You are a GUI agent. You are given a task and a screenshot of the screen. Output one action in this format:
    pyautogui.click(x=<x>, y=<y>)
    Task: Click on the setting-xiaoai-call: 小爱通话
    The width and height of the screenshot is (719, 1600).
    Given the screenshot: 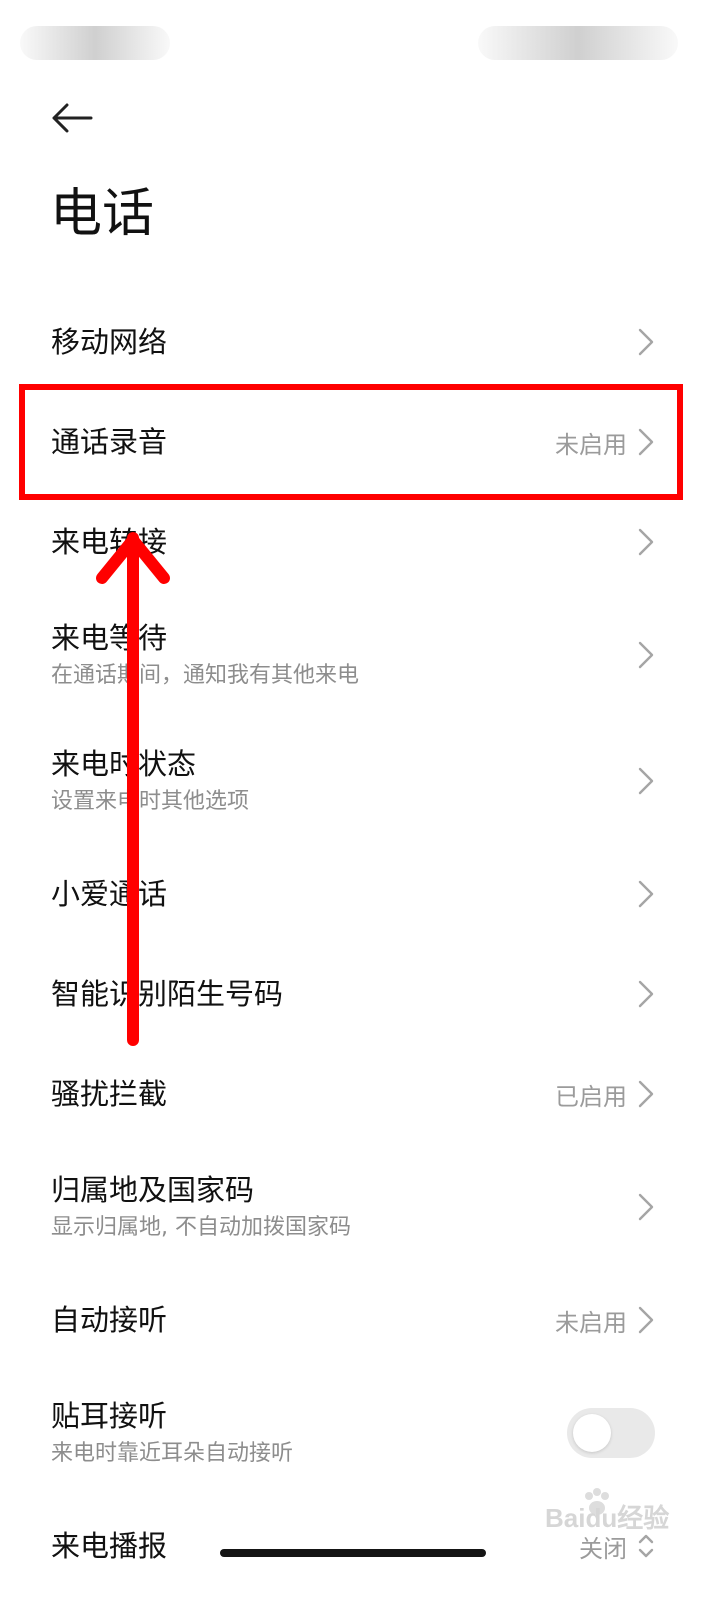 What is the action you would take?
    pyautogui.click(x=359, y=894)
    